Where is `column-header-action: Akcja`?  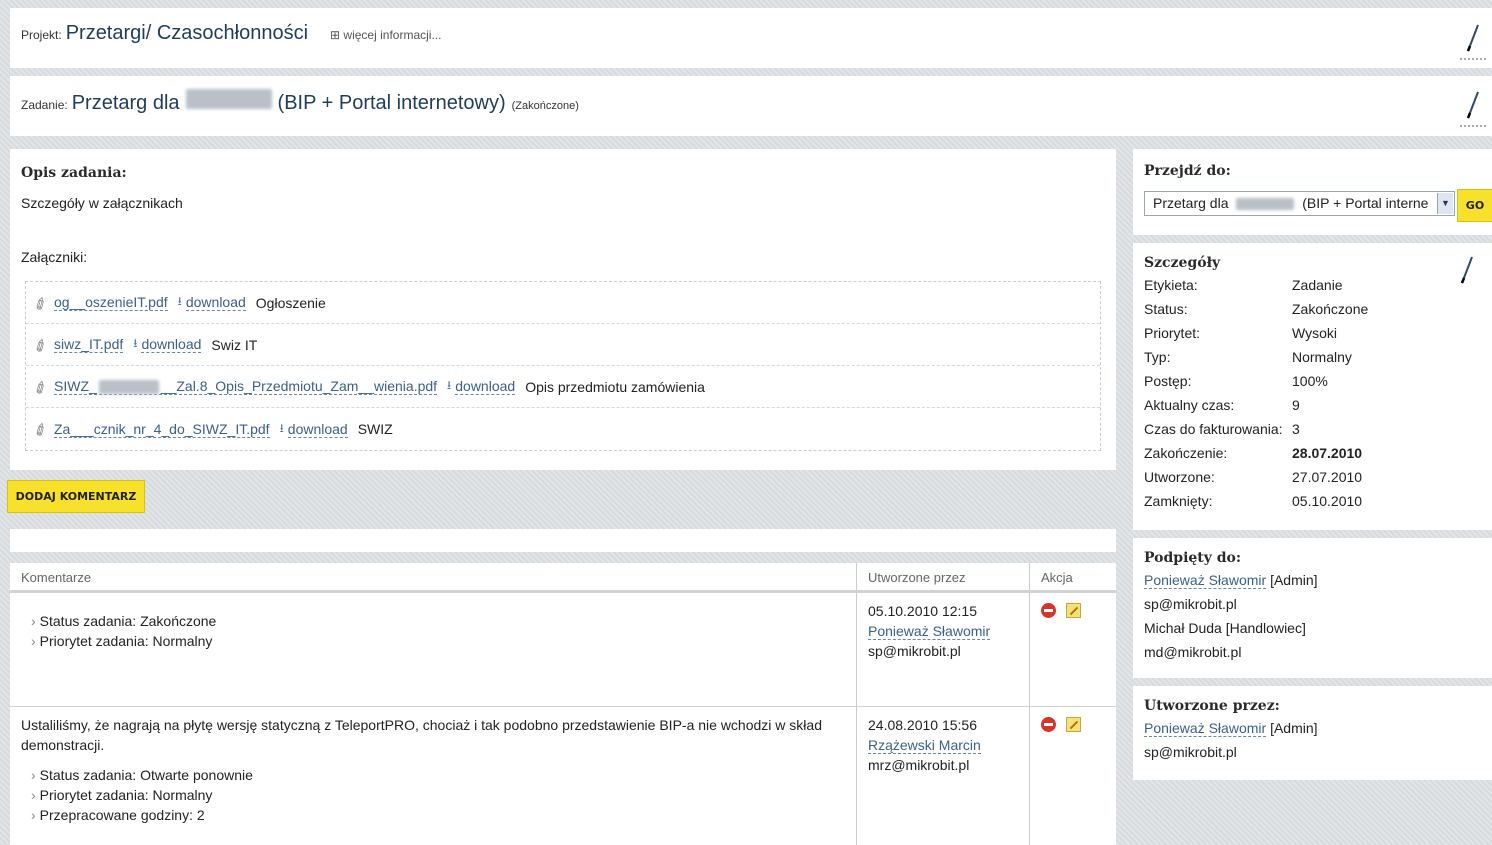 column-header-action: Akcja is located at coordinates (1057, 577).